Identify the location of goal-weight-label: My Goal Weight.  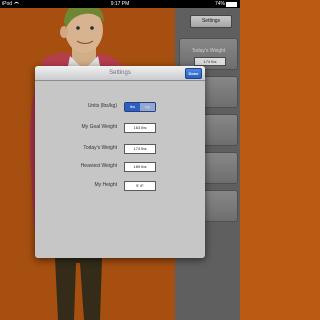
(99, 127).